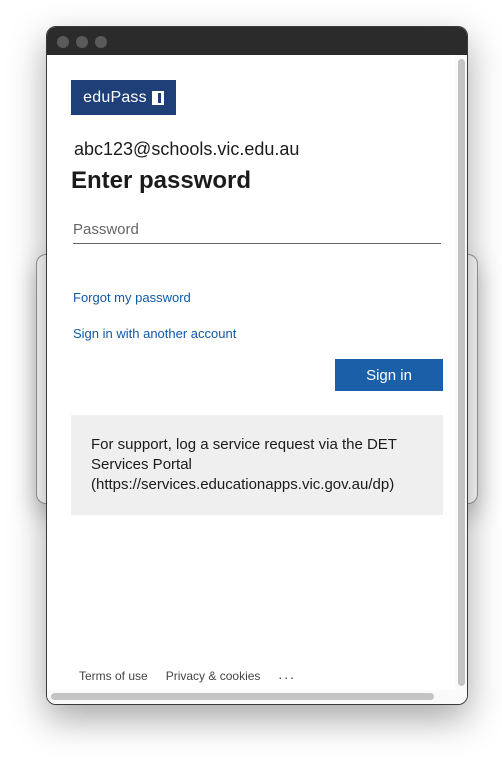  Describe the element at coordinates (257, 41) in the screenshot. I see `title-bar` at that location.